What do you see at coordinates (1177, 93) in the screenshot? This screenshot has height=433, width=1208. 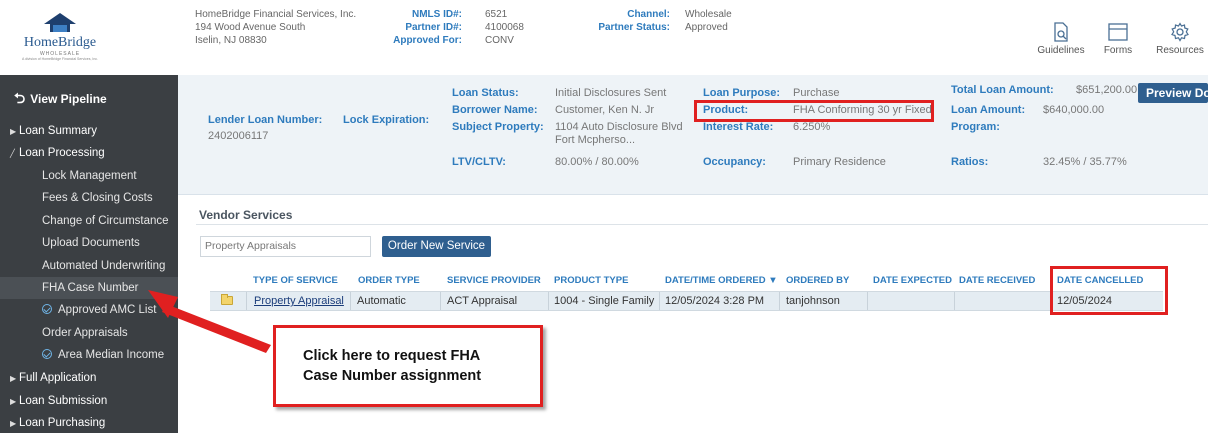 I see `preview-docs-label: Preview Docs` at bounding box center [1177, 93].